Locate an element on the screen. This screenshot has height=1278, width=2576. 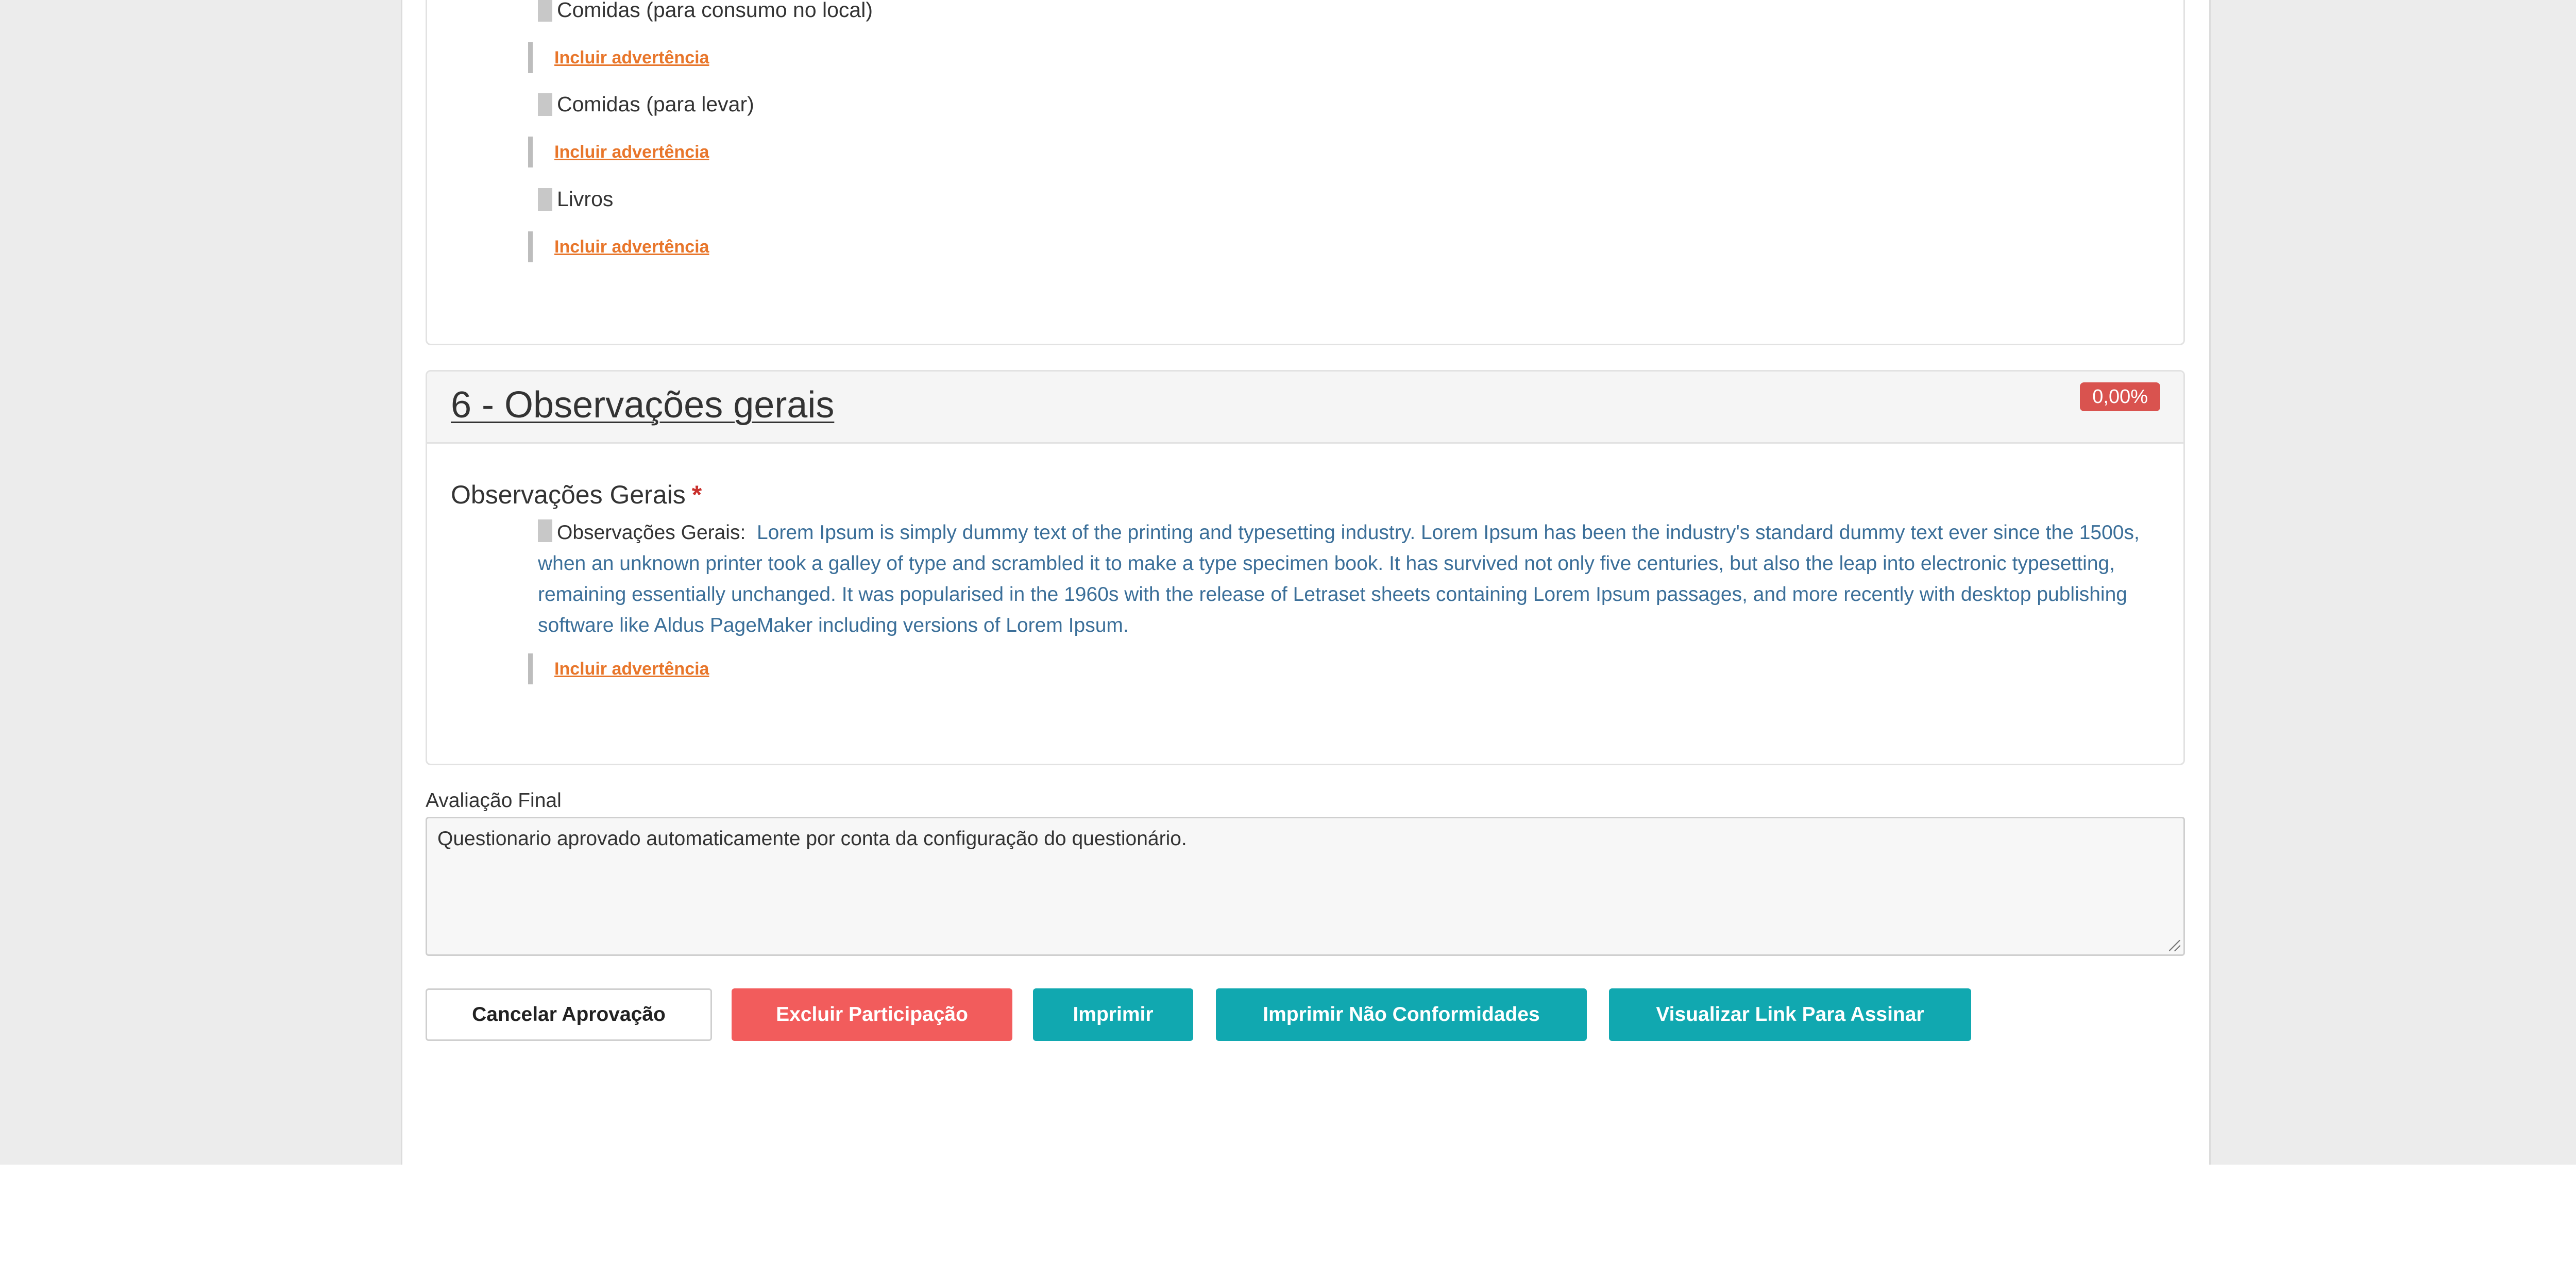
answer-prefix: Observações Gerais: is located at coordinates (652, 533).